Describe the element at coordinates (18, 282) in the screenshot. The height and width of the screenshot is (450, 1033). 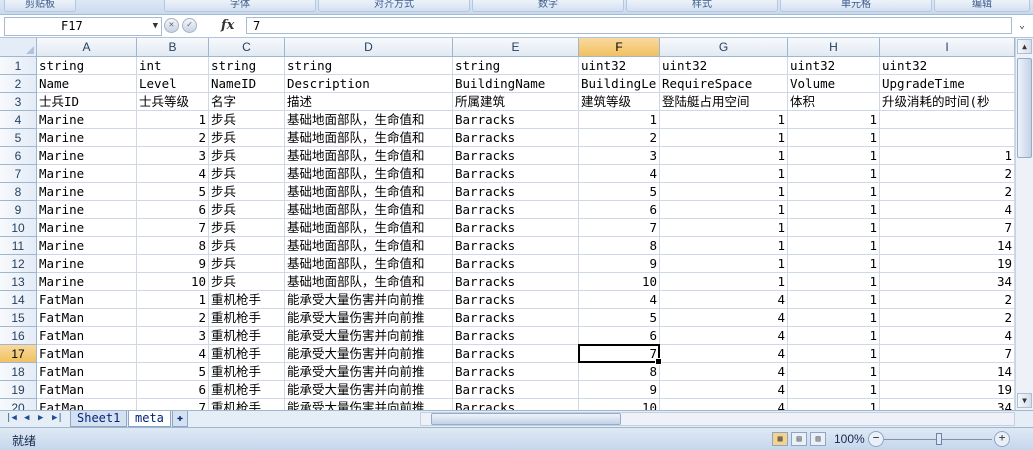
I see `row-header: 13` at that location.